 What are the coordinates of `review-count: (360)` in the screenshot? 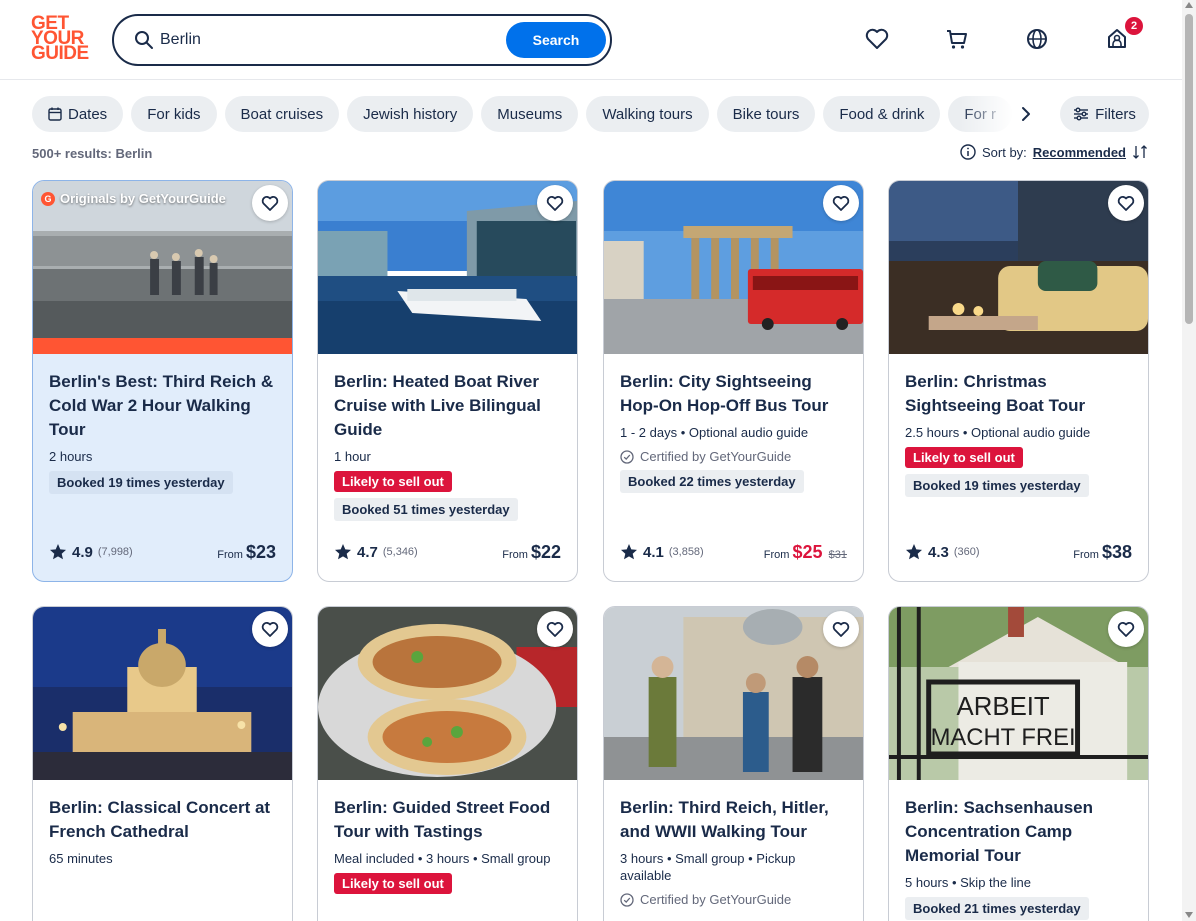 It's located at (966, 552).